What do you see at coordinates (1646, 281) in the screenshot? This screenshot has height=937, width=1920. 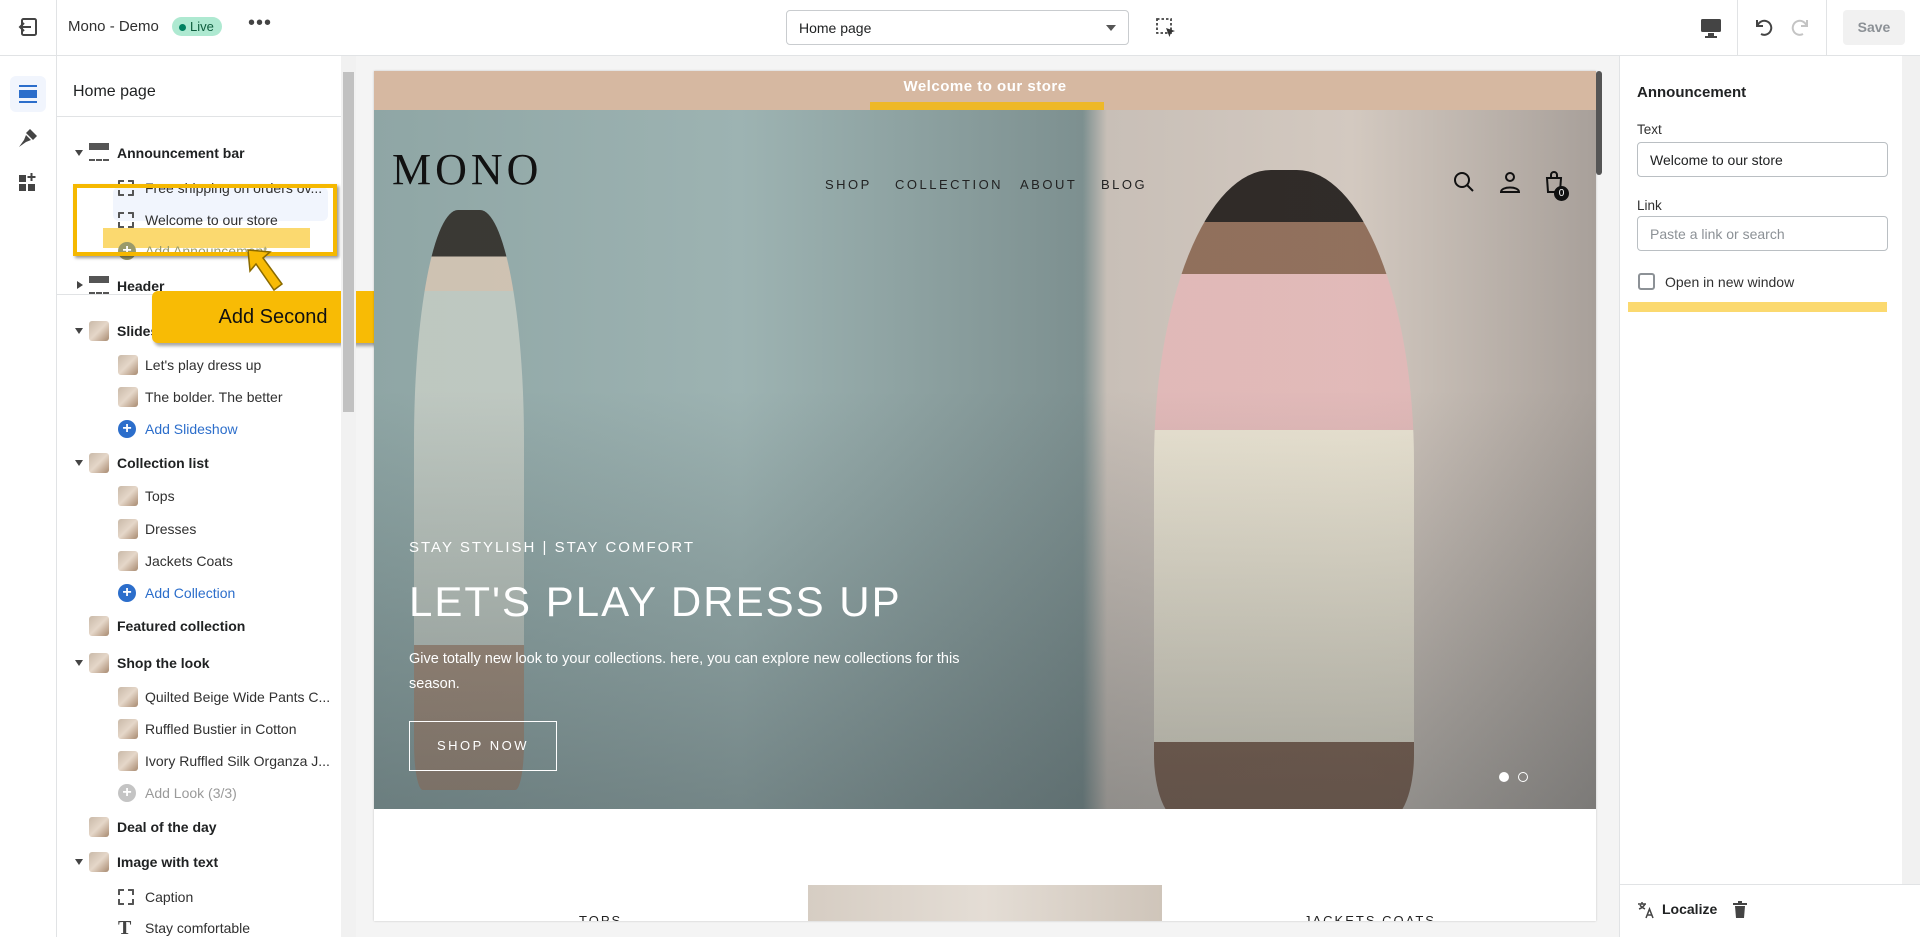 I see `open-new-window-checkbox` at bounding box center [1646, 281].